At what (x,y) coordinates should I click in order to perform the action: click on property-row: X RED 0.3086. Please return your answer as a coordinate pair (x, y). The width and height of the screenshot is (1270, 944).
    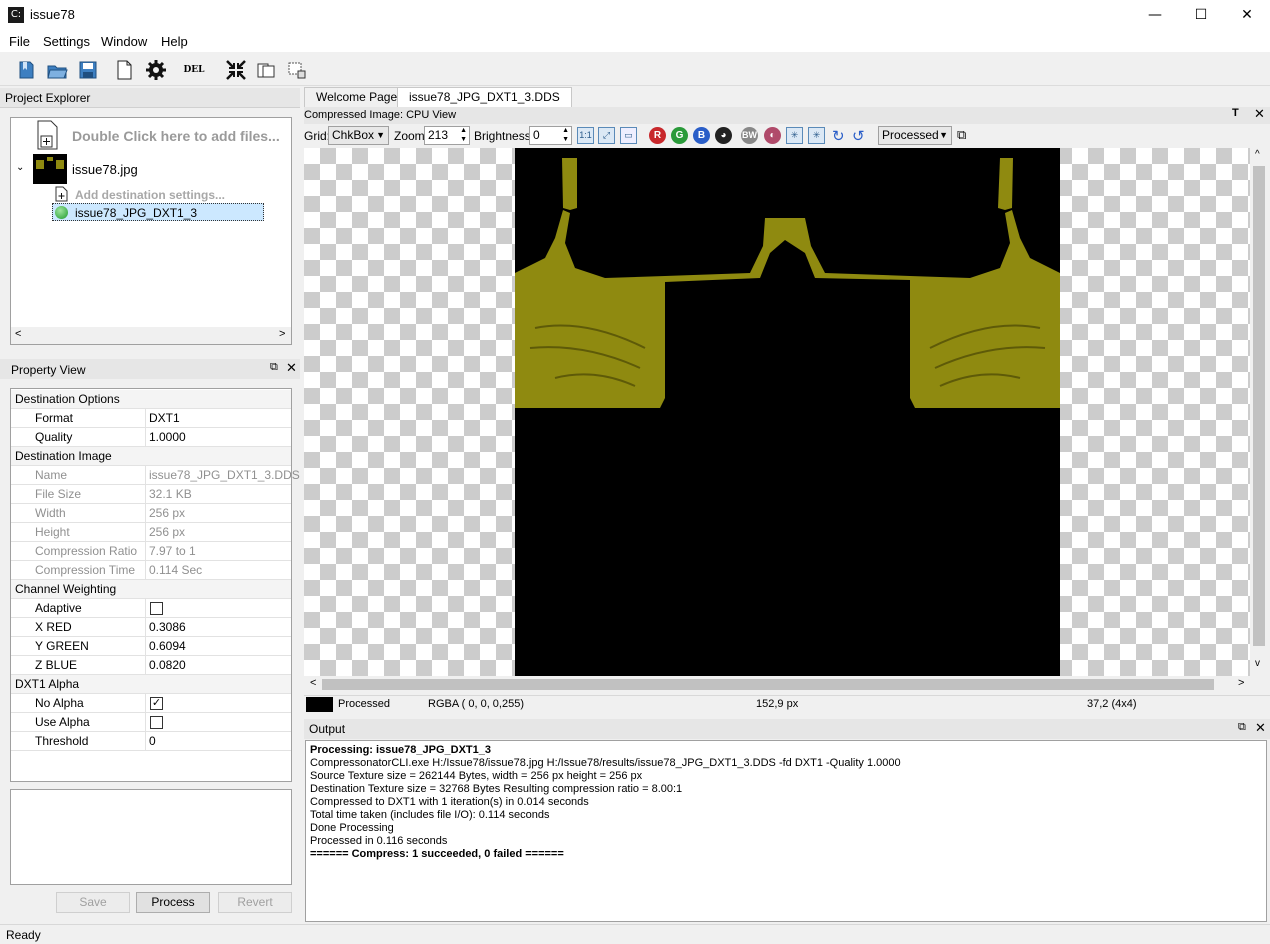
    Looking at the image, I should click on (151, 627).